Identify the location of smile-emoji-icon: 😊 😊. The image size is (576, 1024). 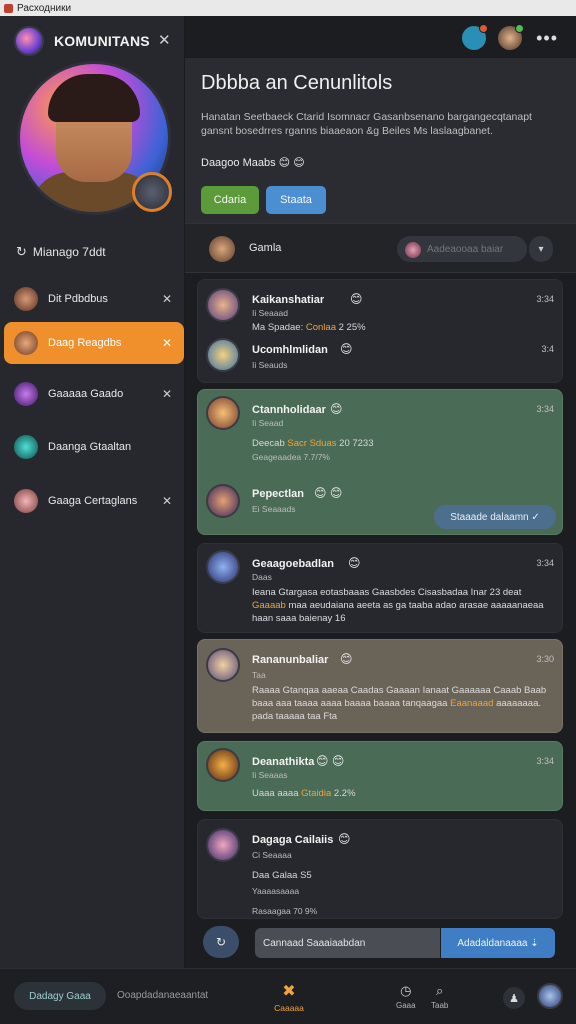
(291, 163).